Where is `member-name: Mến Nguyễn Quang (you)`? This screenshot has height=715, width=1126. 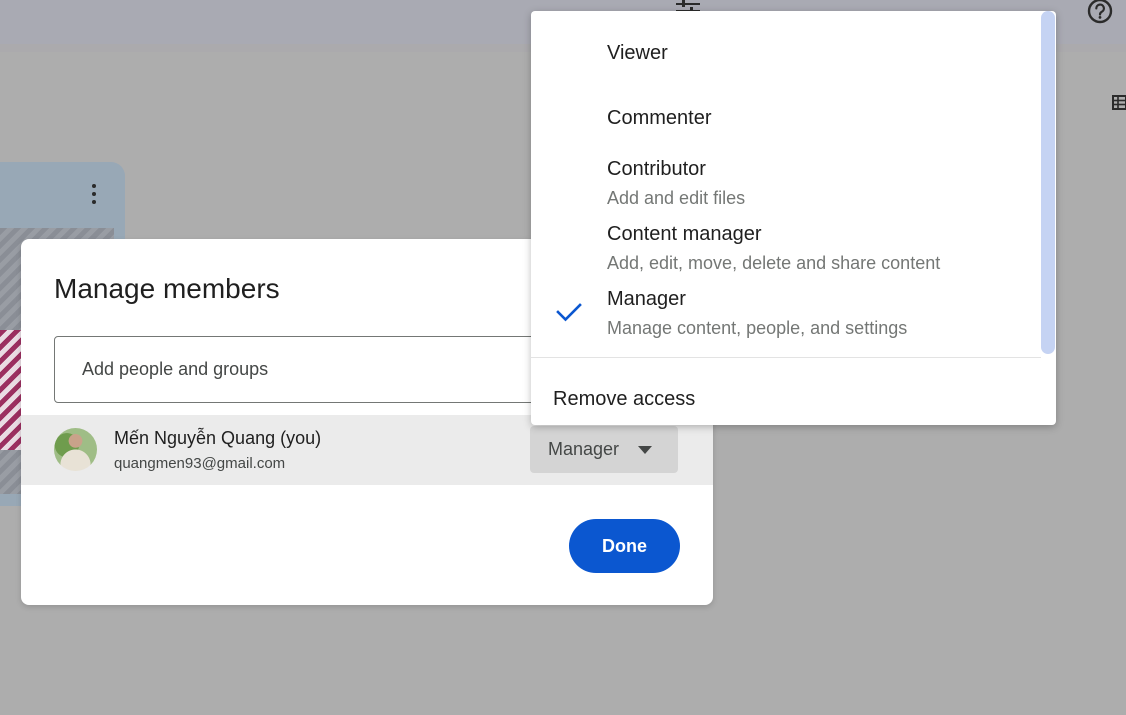 member-name: Mến Nguyễn Quang (you) is located at coordinates (218, 438).